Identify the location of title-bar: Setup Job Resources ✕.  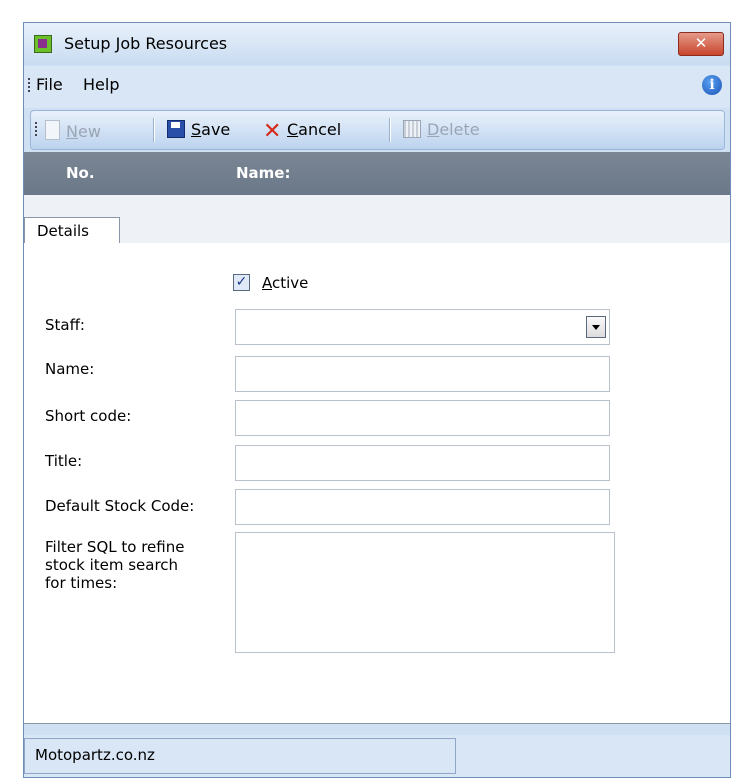
(377, 44).